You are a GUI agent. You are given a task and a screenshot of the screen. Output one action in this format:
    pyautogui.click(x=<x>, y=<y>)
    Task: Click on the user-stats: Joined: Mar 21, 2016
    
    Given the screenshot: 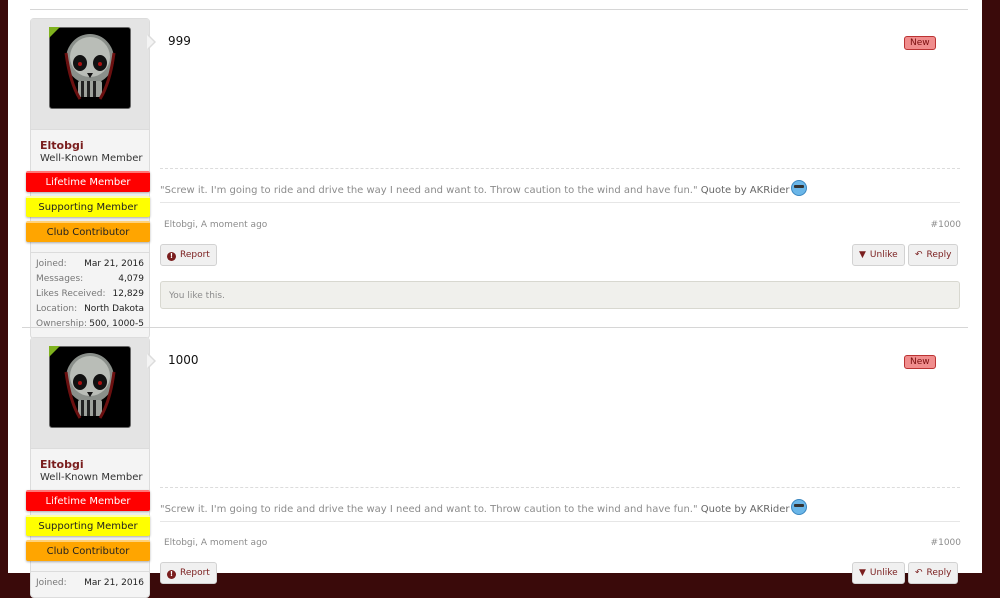 What is the action you would take?
    pyautogui.click(x=90, y=584)
    